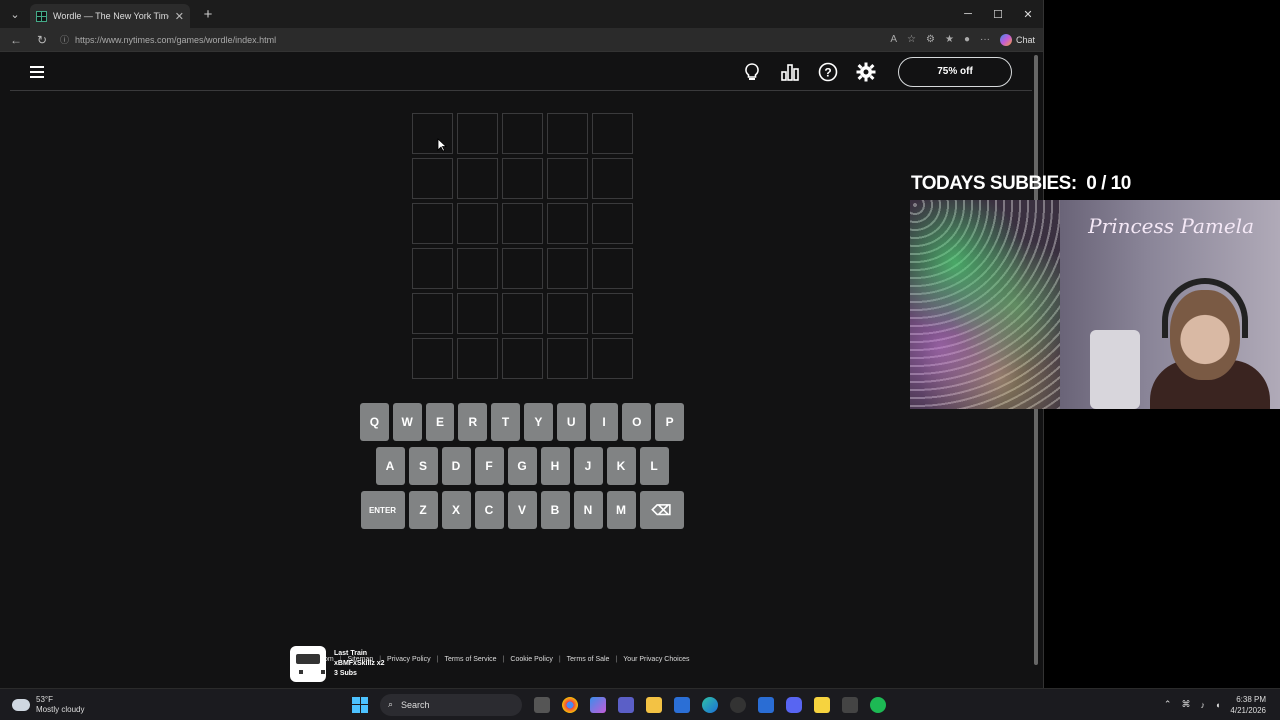 Image resolution: width=1280 pixels, height=720 pixels. Describe the element at coordinates (598, 704) in the screenshot. I see `copilot-app-icon` at that location.